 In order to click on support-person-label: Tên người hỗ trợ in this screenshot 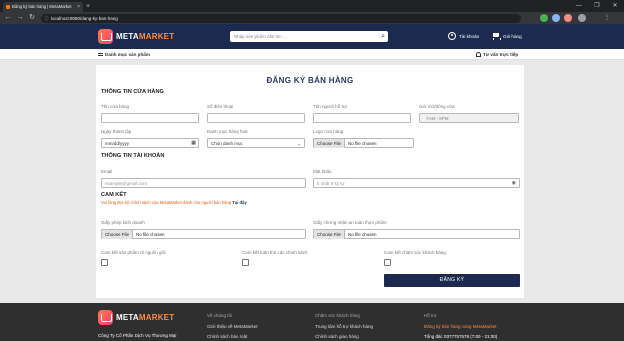, I will do `click(330, 106)`.